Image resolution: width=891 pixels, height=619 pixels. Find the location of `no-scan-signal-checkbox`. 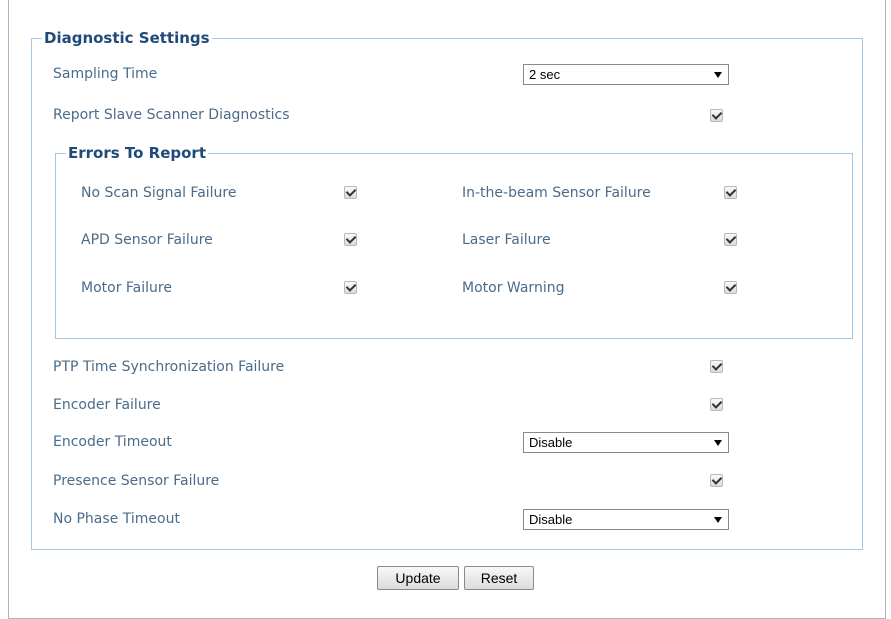

no-scan-signal-checkbox is located at coordinates (350, 192).